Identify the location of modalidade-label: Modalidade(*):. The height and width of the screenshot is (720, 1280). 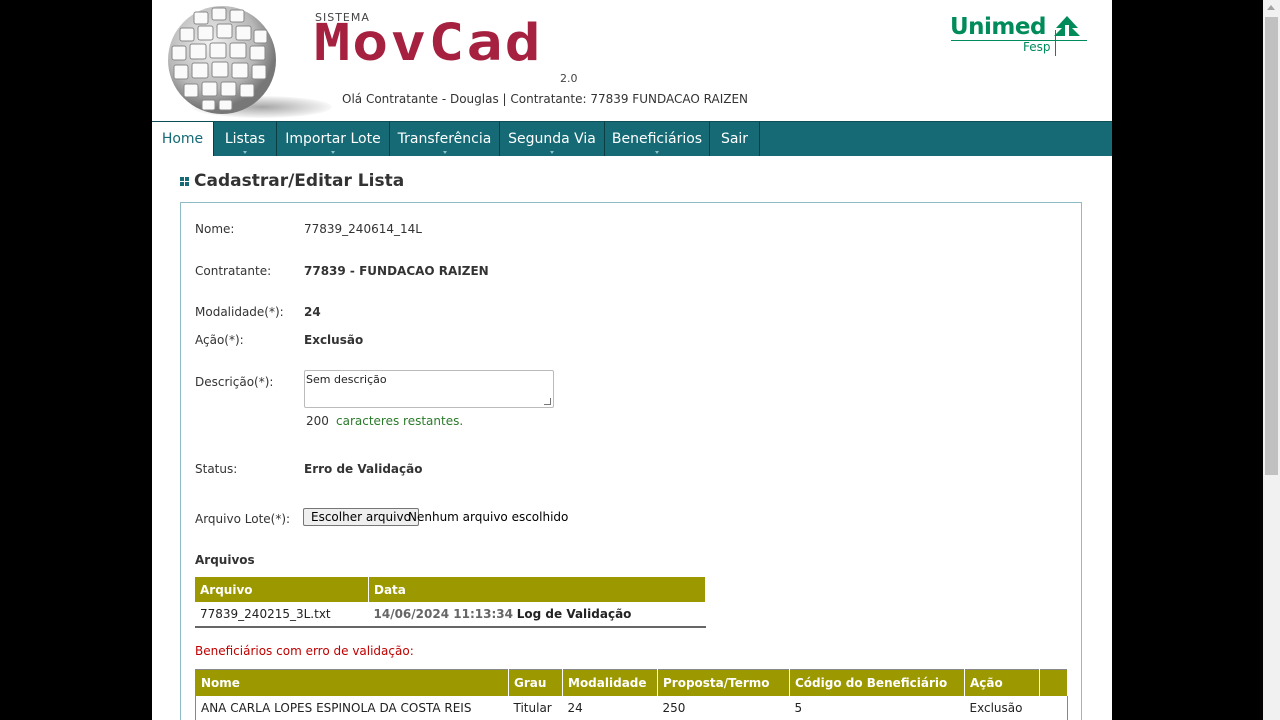
(239, 312).